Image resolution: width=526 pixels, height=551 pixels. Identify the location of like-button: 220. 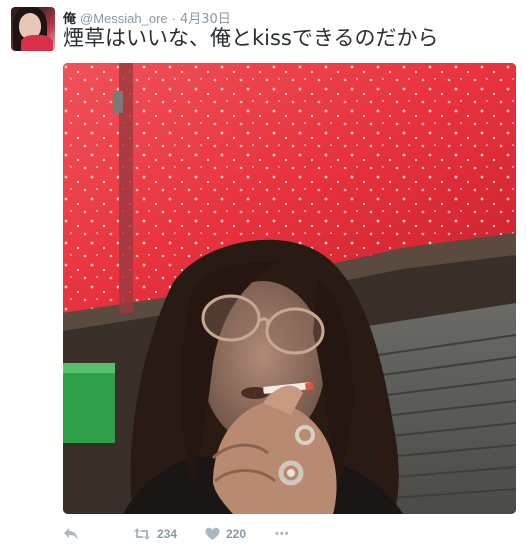
(240, 534).